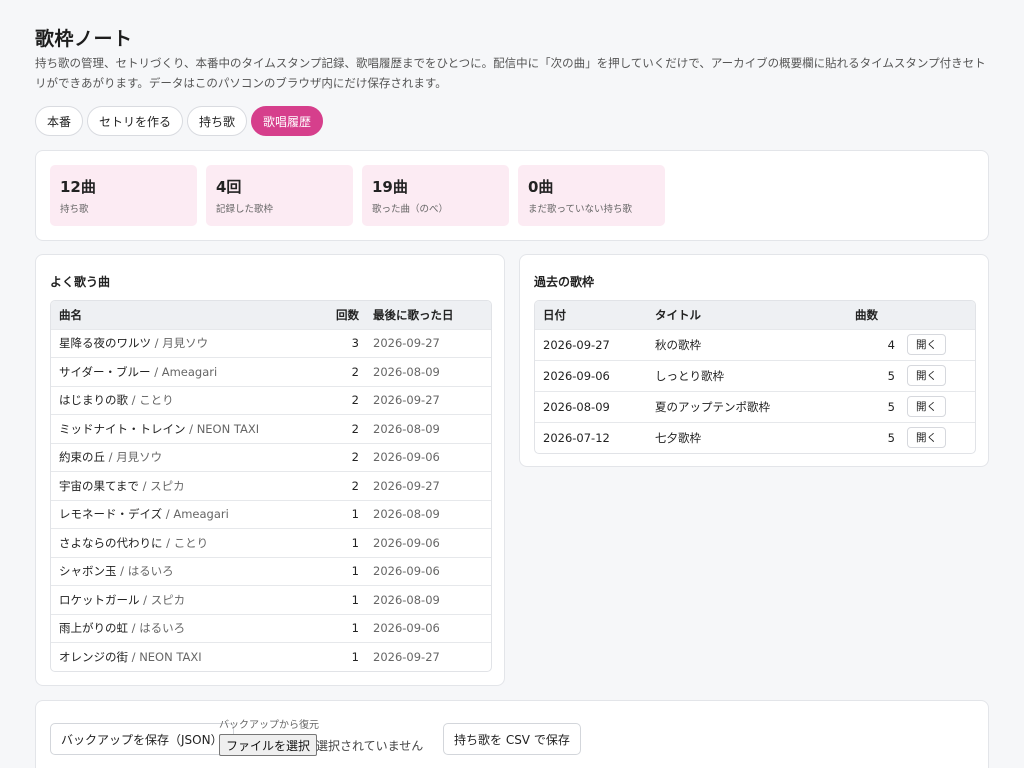  I want to click on song-artist: NEON TAXI, so click(228, 428).